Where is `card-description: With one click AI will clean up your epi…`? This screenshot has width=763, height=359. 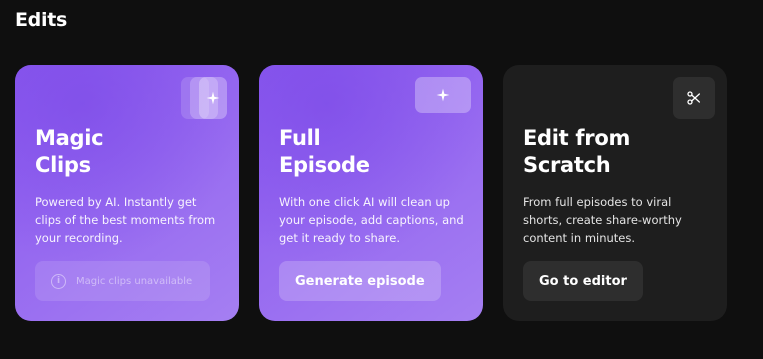 card-description: With one click AI will clean up your epi… is located at coordinates (371, 220).